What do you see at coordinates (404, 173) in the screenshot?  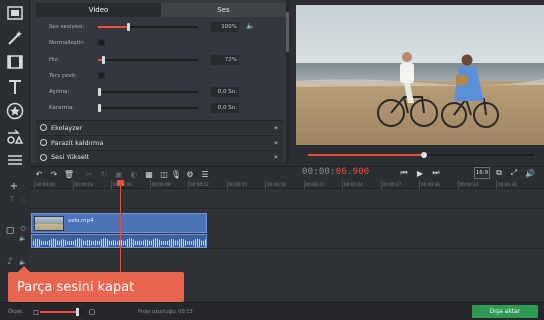 I see `skip-back-icon: ⏮` at bounding box center [404, 173].